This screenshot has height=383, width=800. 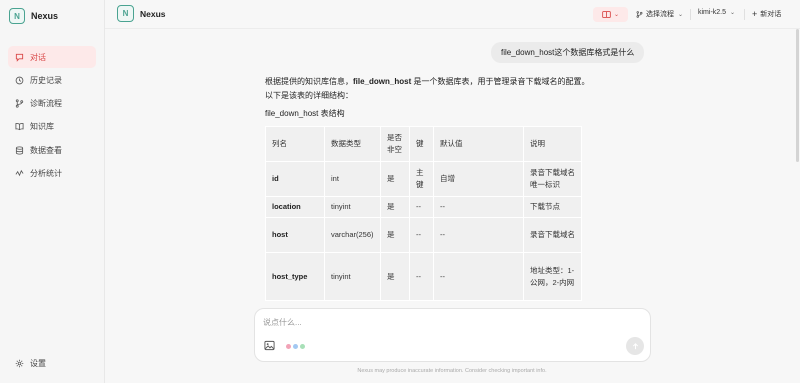 I want to click on brand-name: Nexus, so click(x=45, y=16).